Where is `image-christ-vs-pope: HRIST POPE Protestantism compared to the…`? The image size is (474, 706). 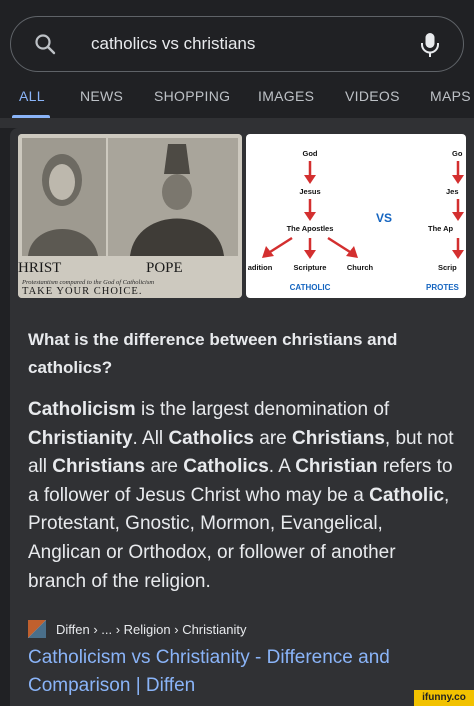 image-christ-vs-pope: HRIST POPE Protestantism compared to the… is located at coordinates (130, 216).